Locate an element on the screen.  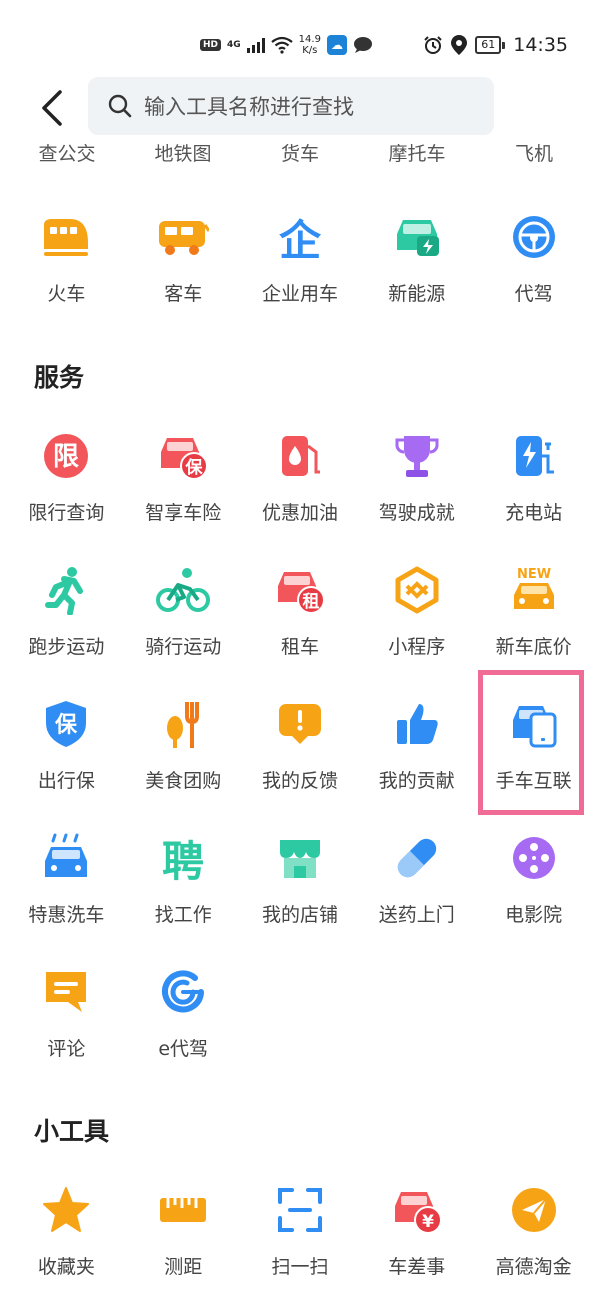
grid-item-label: 评论 is located at coordinates (66, 1049).